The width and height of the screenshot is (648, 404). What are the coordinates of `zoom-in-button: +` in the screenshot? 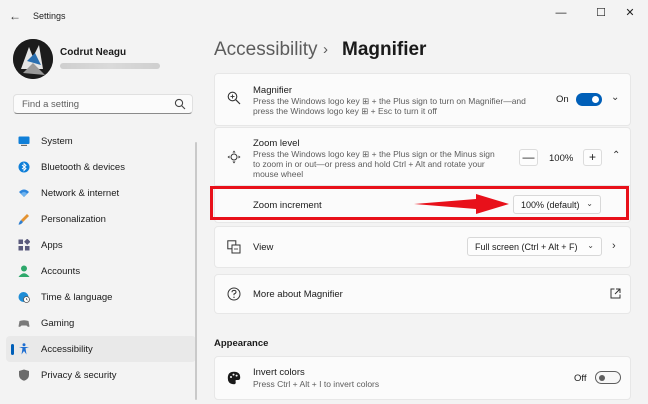 It's located at (592, 157).